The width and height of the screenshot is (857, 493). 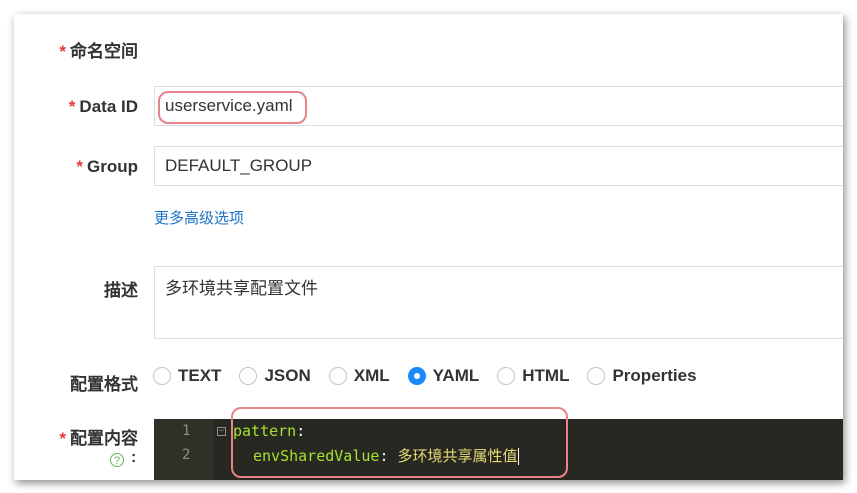 What do you see at coordinates (134, 457) in the screenshot?
I see `content-colon: :` at bounding box center [134, 457].